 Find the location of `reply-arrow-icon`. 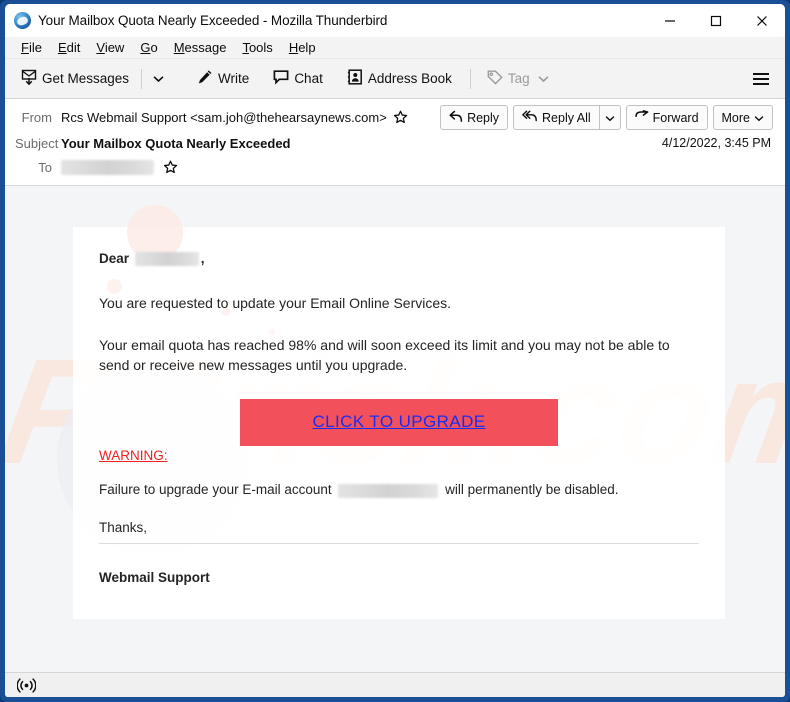

reply-arrow-icon is located at coordinates (456, 118).